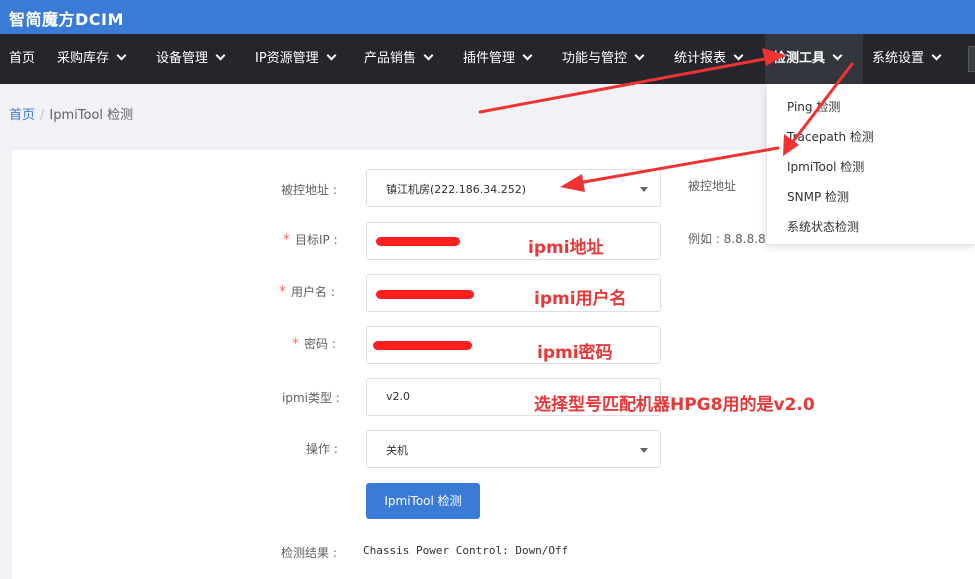 The image size is (975, 579). I want to click on target-ip-label-text: 目标IP :, so click(316, 240).